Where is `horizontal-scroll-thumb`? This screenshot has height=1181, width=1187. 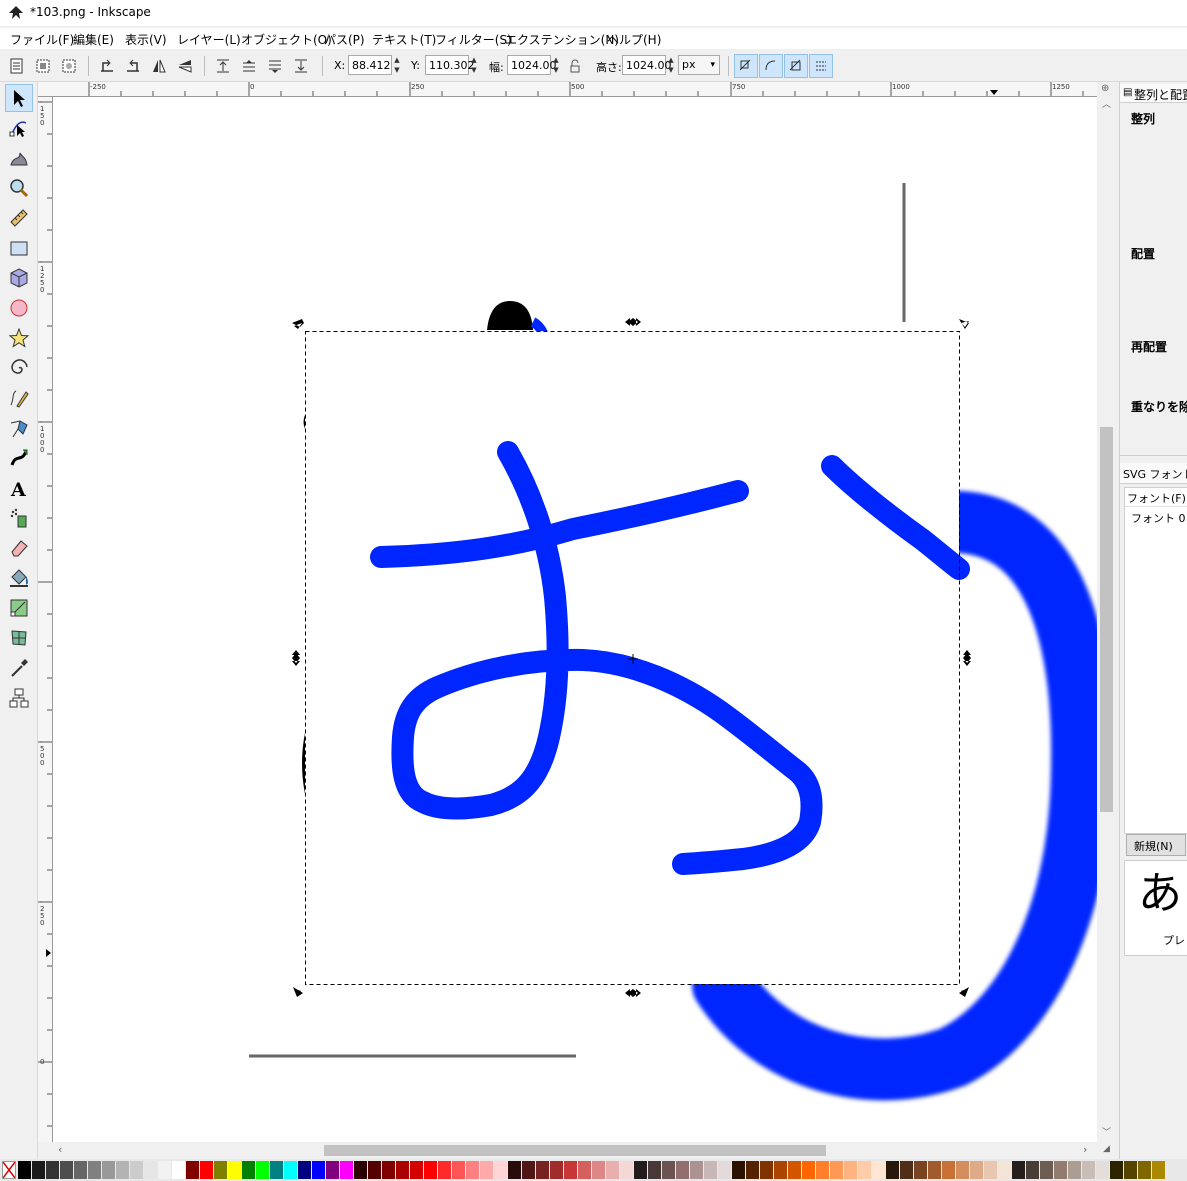 horizontal-scroll-thumb is located at coordinates (575, 1150).